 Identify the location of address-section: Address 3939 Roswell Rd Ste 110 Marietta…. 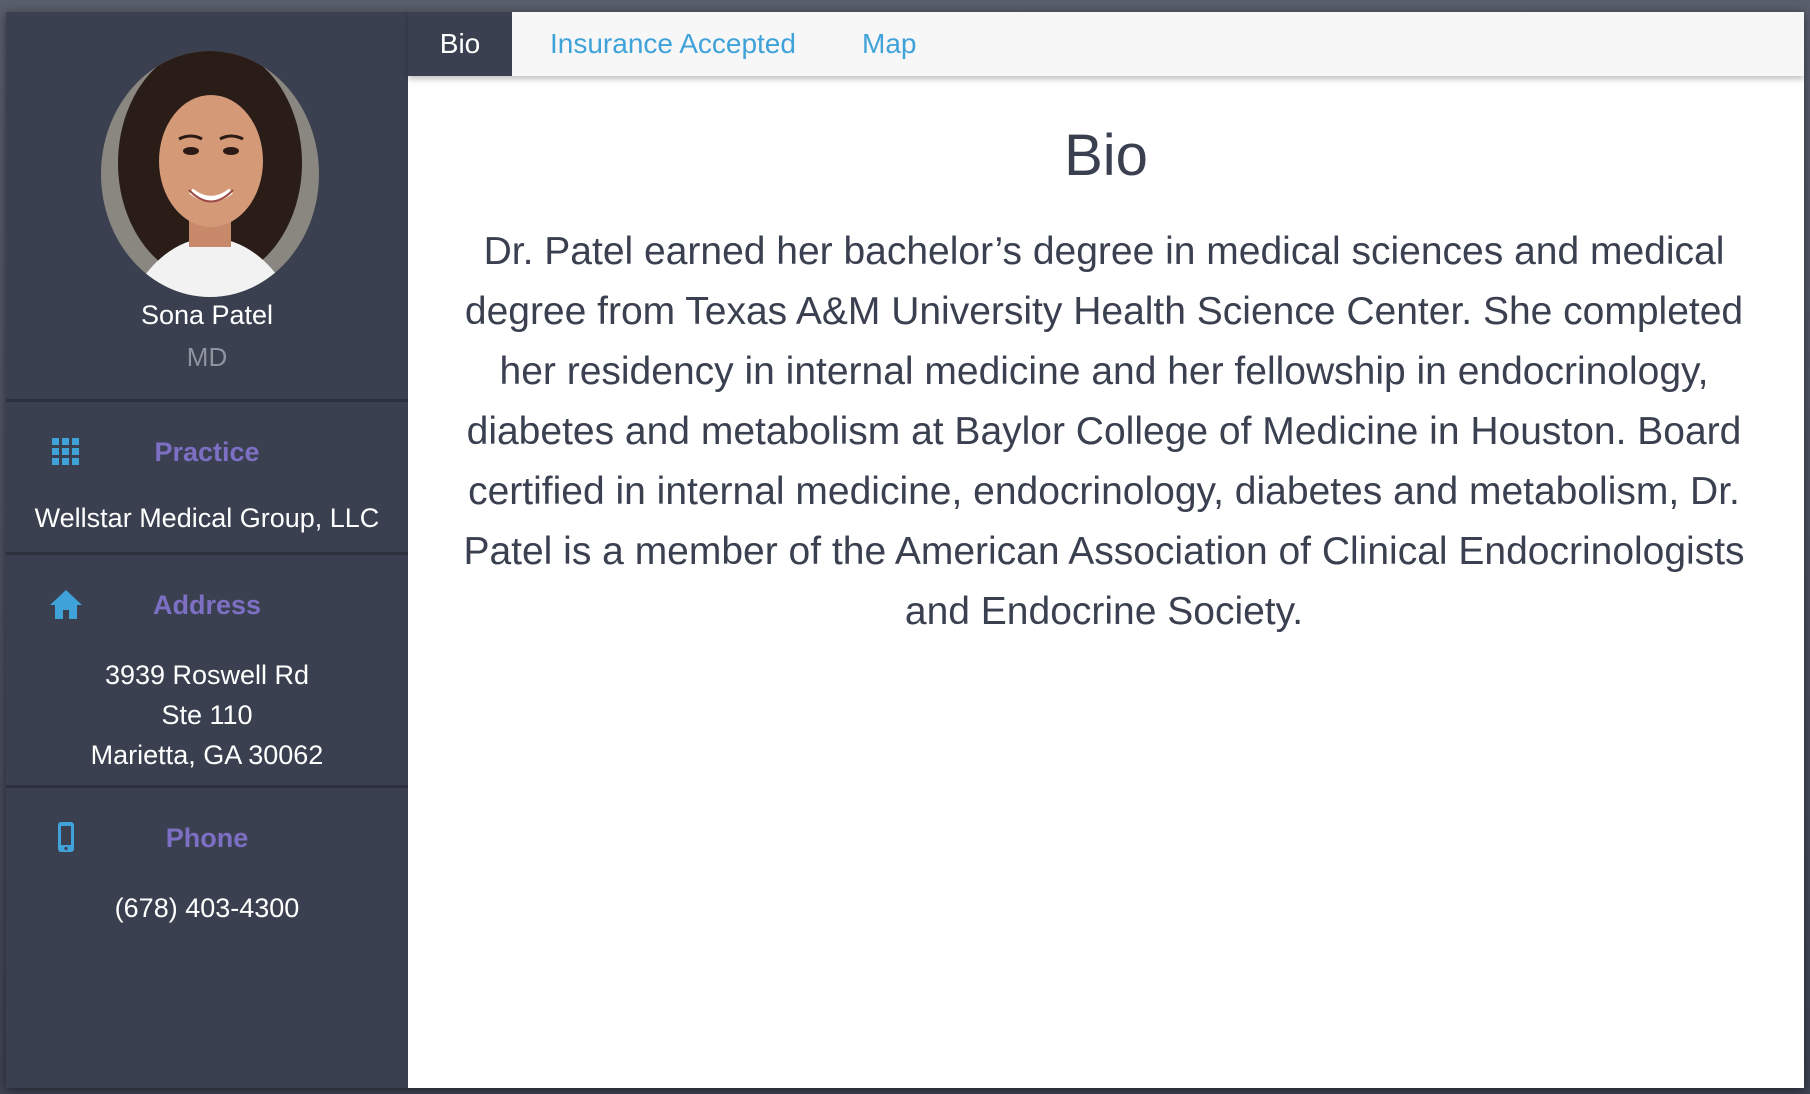
(207, 671).